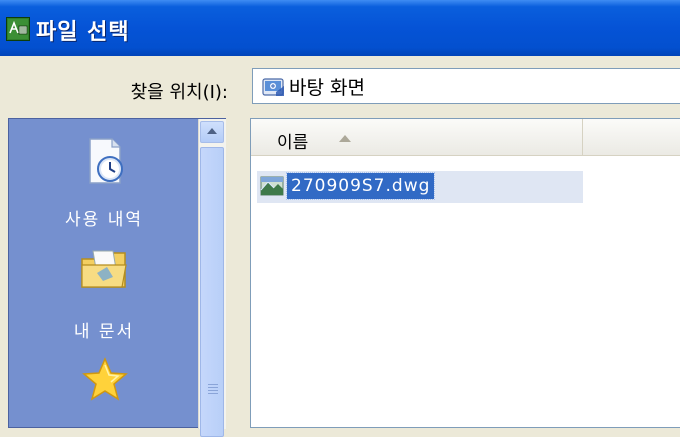 Image resolution: width=680 pixels, height=437 pixels. I want to click on dwg-file-icon, so click(272, 186).